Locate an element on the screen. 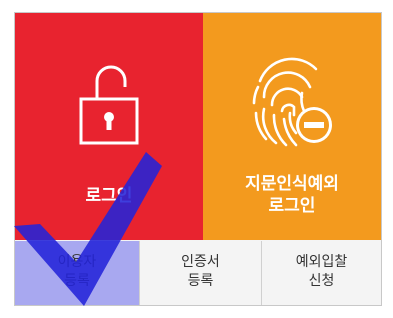  fingerprint-minus-icon is located at coordinates (292, 102).